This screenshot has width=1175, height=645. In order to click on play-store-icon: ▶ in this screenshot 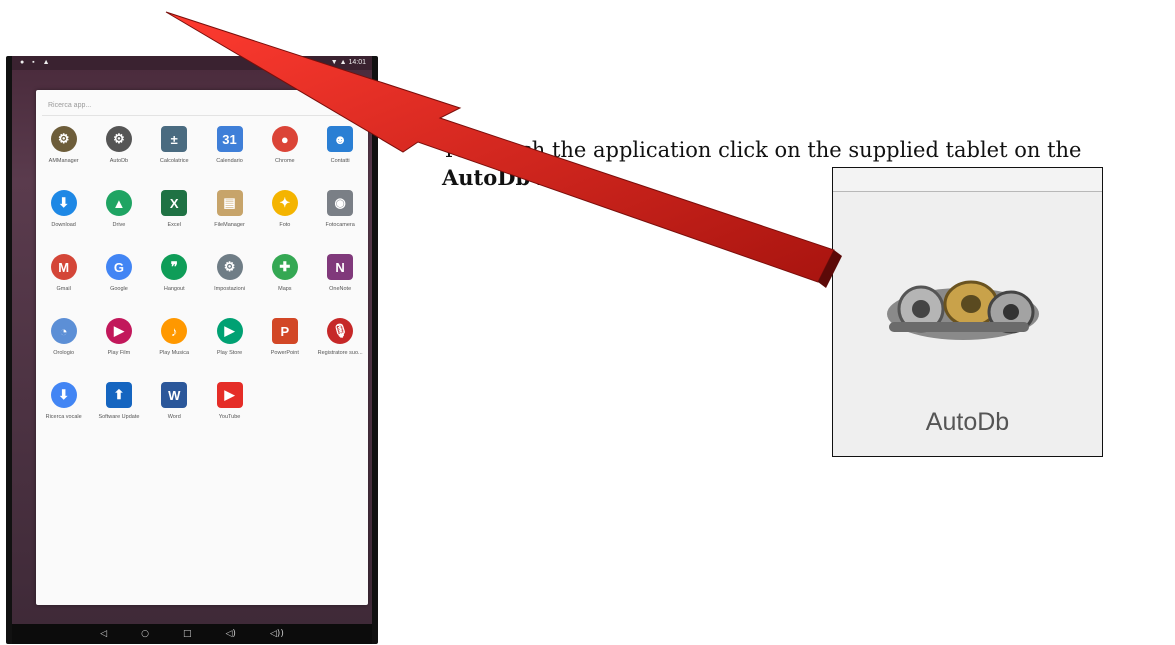, I will do `click(229, 331)`.